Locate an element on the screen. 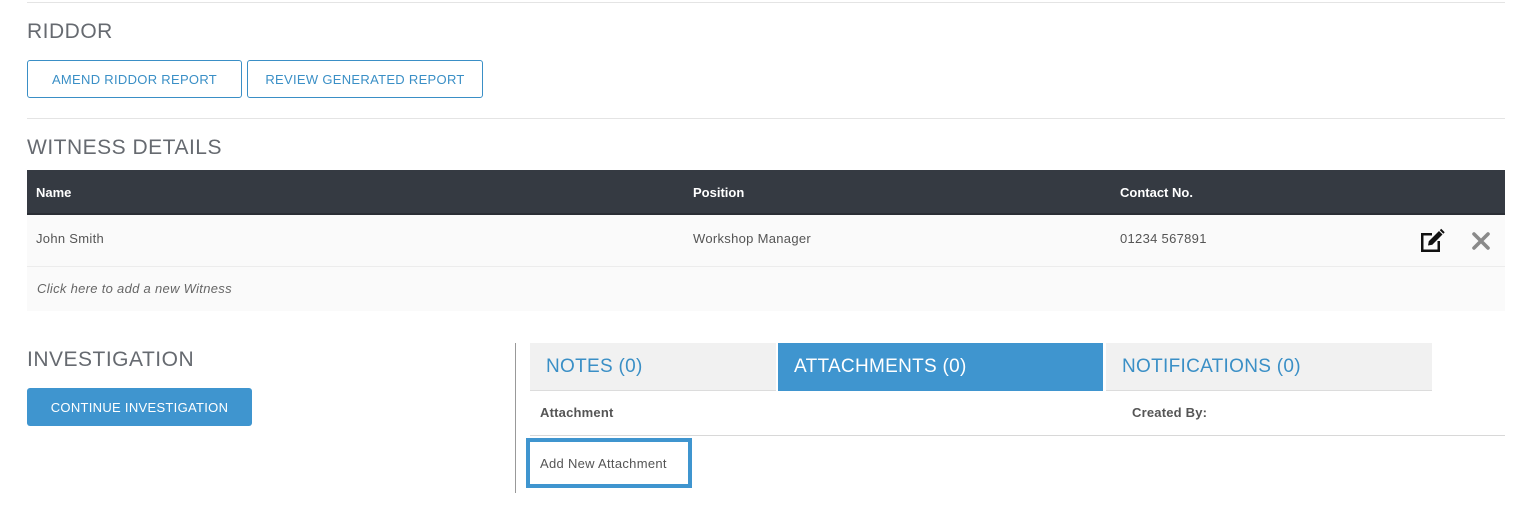  attachments-header-divider is located at coordinates (1017, 435).